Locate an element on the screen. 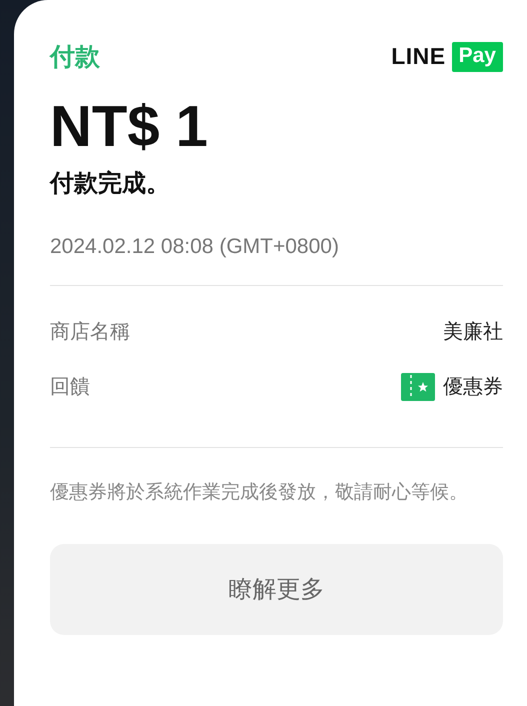 The width and height of the screenshot is (527, 706). logo-word: LINE is located at coordinates (418, 56).